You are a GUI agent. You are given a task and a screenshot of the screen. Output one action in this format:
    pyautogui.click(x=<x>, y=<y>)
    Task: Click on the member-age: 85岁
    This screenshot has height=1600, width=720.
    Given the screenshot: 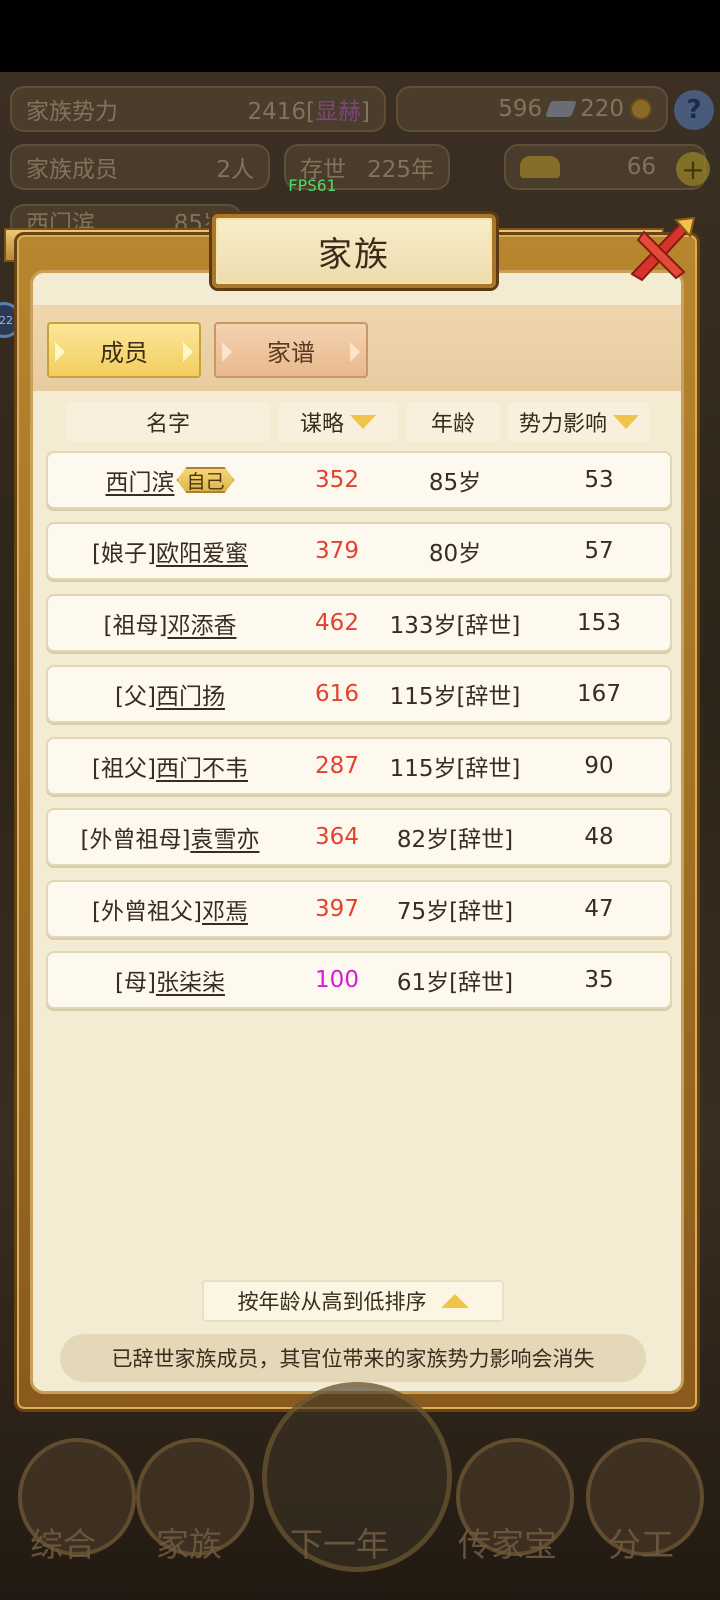 What is the action you would take?
    pyautogui.click(x=455, y=483)
    